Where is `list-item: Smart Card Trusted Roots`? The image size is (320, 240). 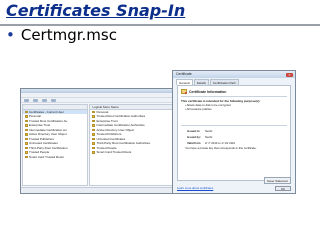 list-item: Smart Card Trusted Roots is located at coordinates (131, 152).